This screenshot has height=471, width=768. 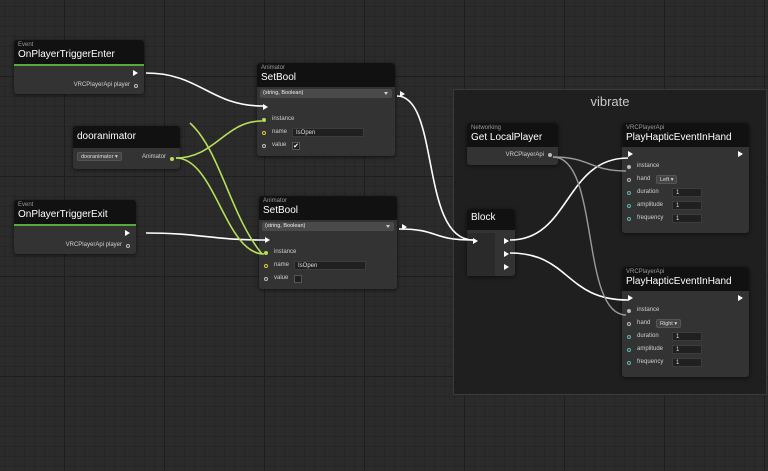 What do you see at coordinates (669, 323) in the screenshot?
I see `hand-dropdown: Right ▾` at bounding box center [669, 323].